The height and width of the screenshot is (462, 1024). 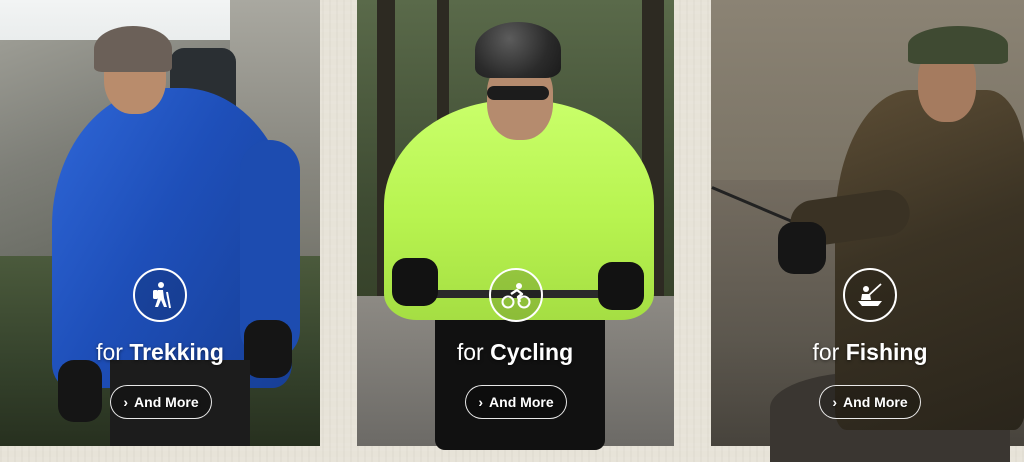 I want to click on title-activity: Cycling, so click(x=532, y=352).